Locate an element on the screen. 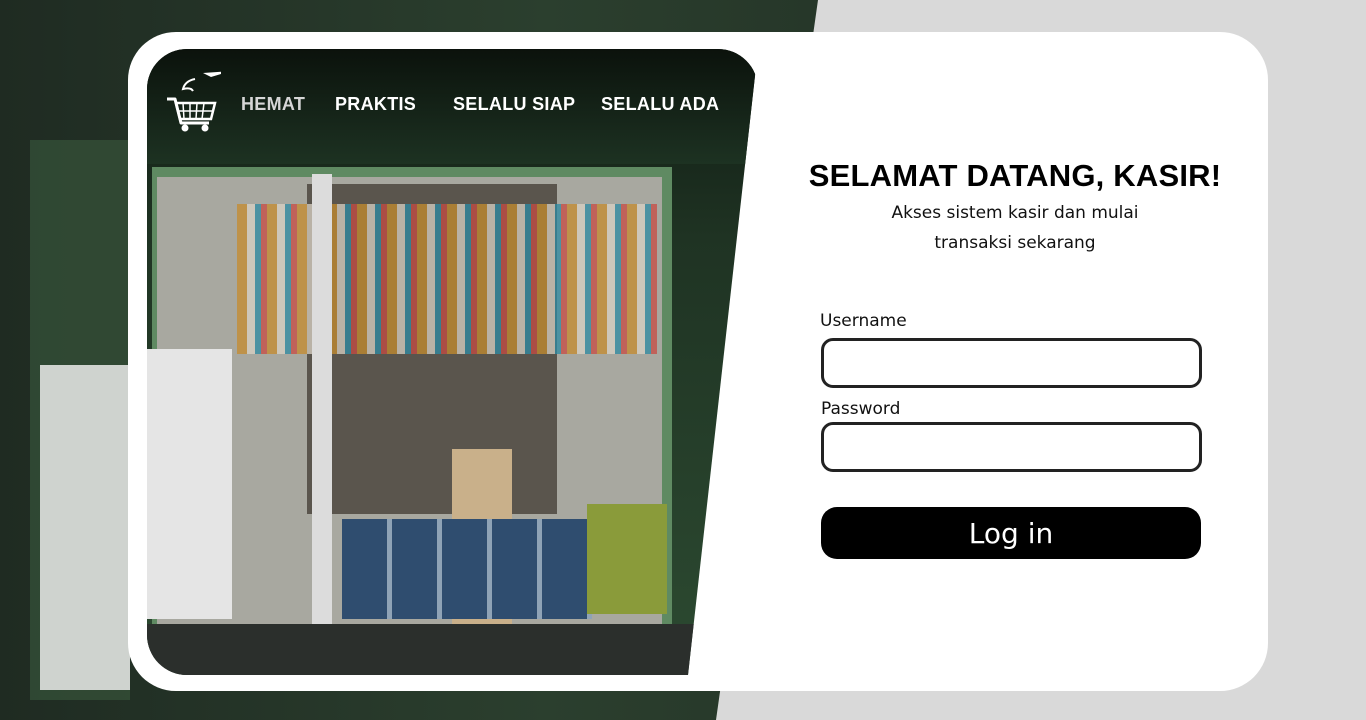 Image resolution: width=1366 pixels, height=720 pixels. shop-fridge is located at coordinates (189, 484).